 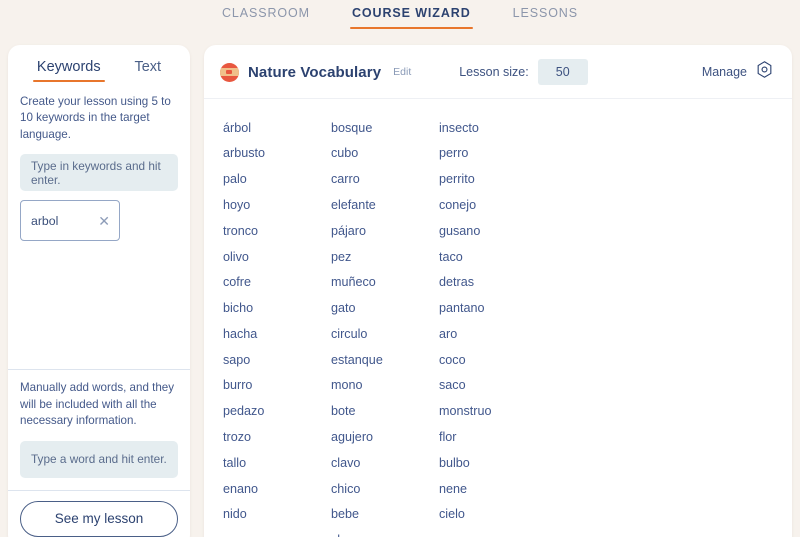 What do you see at coordinates (385, 180) in the screenshot?
I see `word-item: carro` at bounding box center [385, 180].